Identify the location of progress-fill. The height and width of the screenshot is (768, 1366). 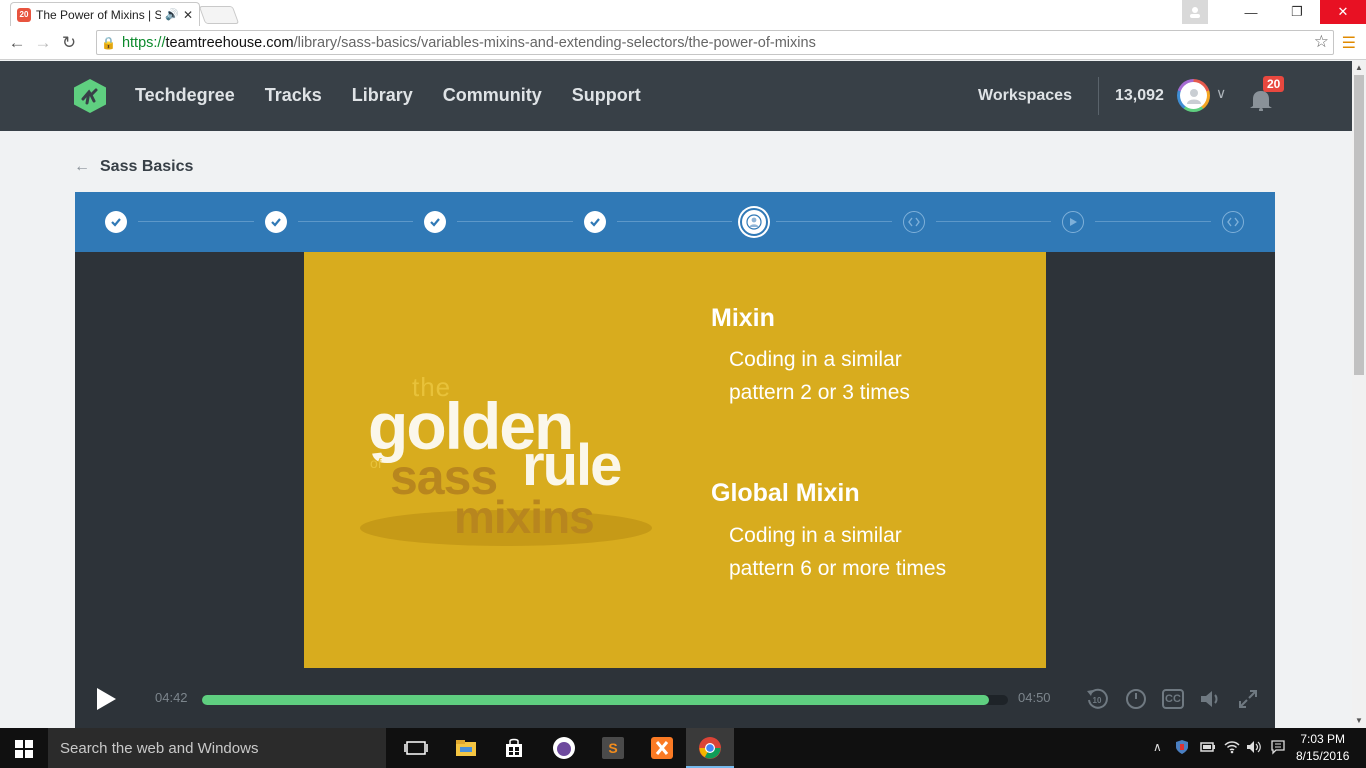
(595, 700).